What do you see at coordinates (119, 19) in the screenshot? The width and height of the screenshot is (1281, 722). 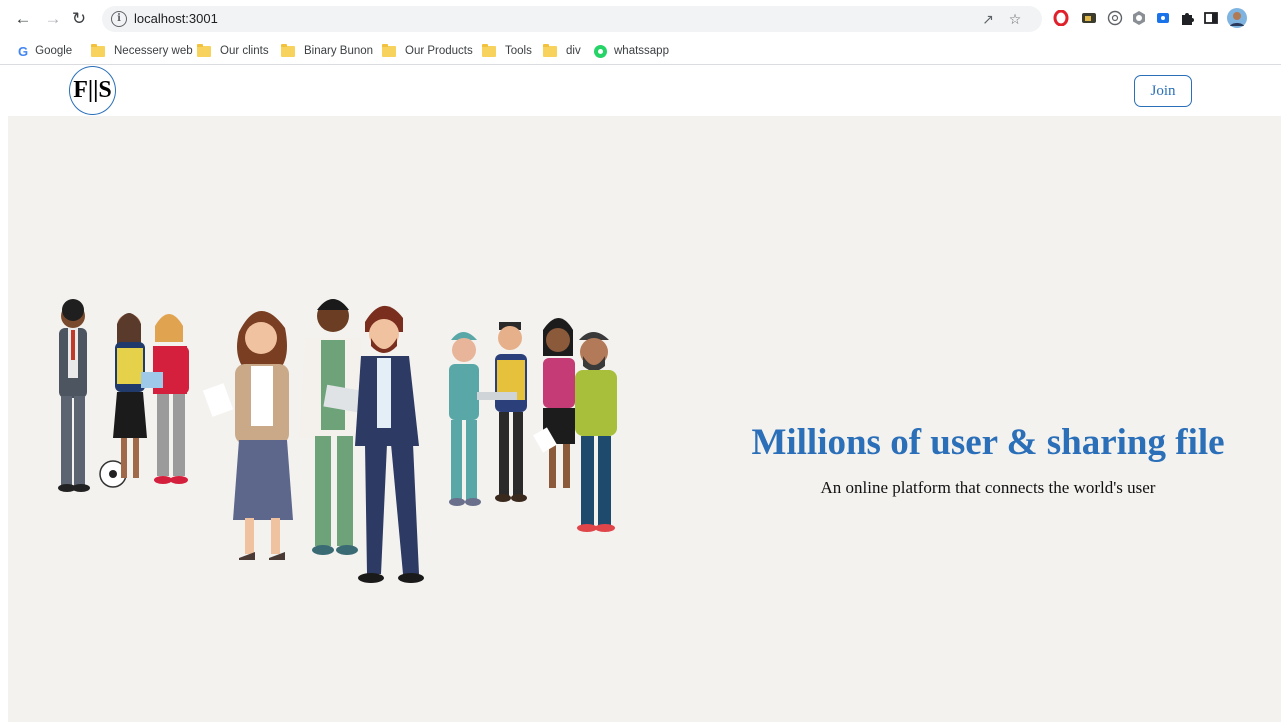 I see `site-info-icon: i` at bounding box center [119, 19].